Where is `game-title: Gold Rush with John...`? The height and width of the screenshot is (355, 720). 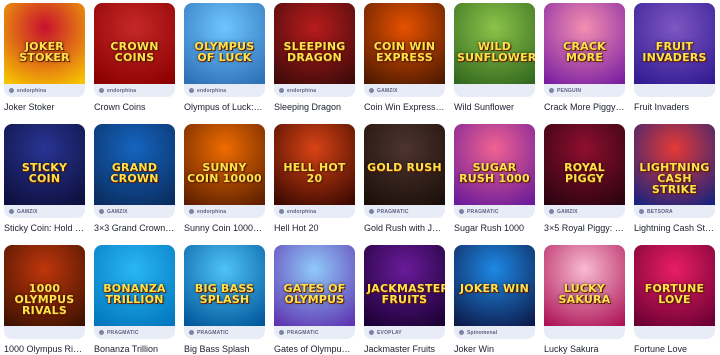
game-title: Gold Rush with John... is located at coordinates (404, 228).